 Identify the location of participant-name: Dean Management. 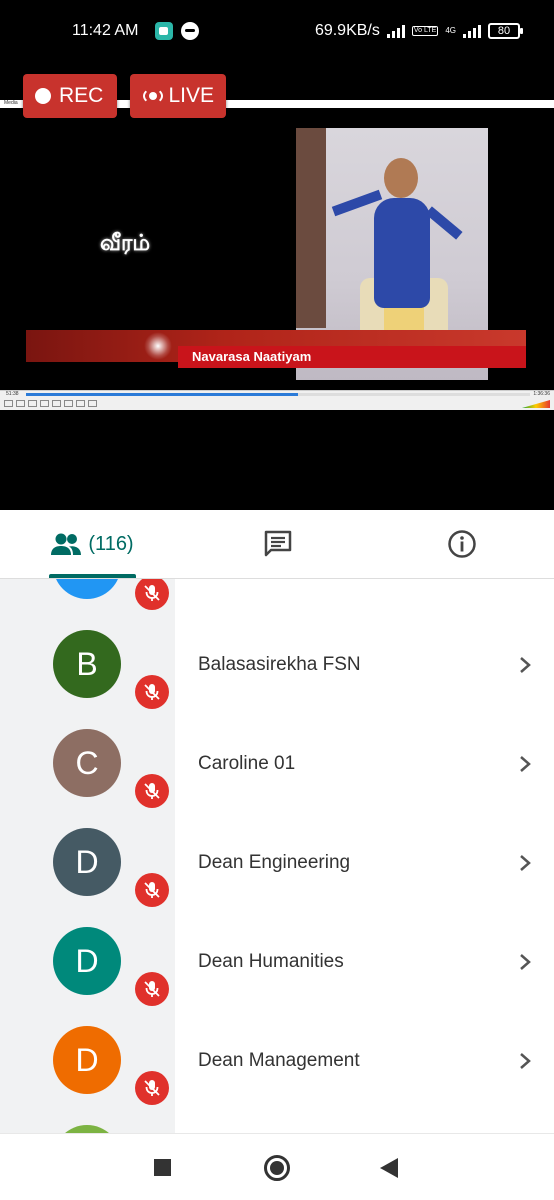
(279, 1060).